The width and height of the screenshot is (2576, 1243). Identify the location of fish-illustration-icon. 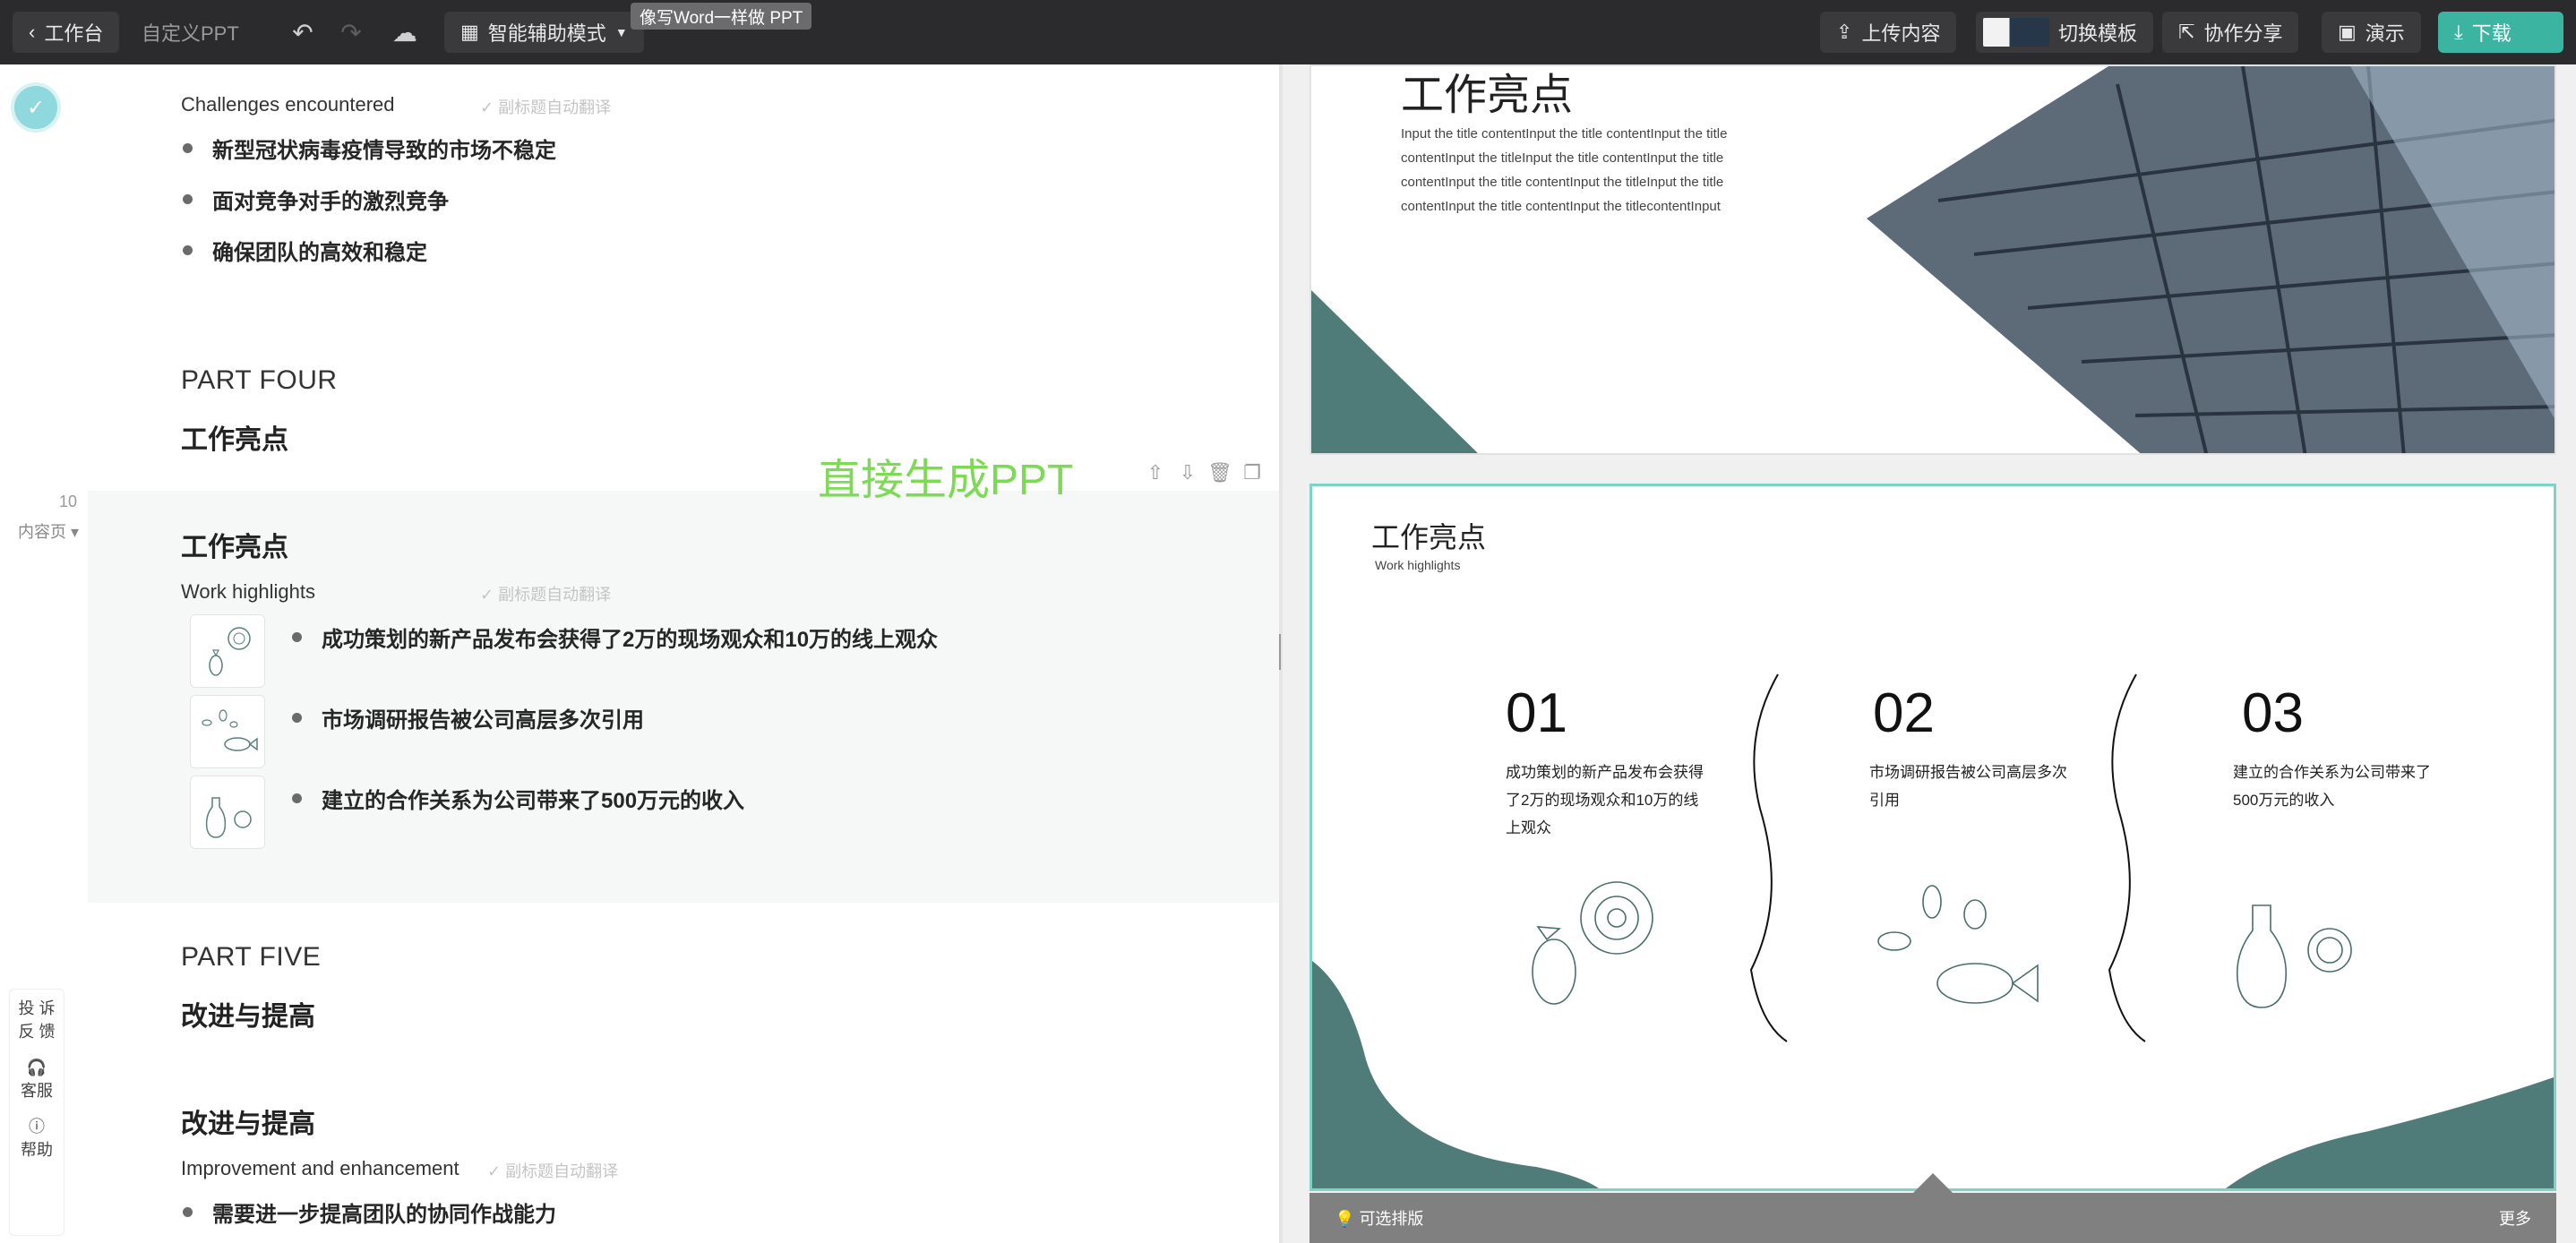
(230, 730).